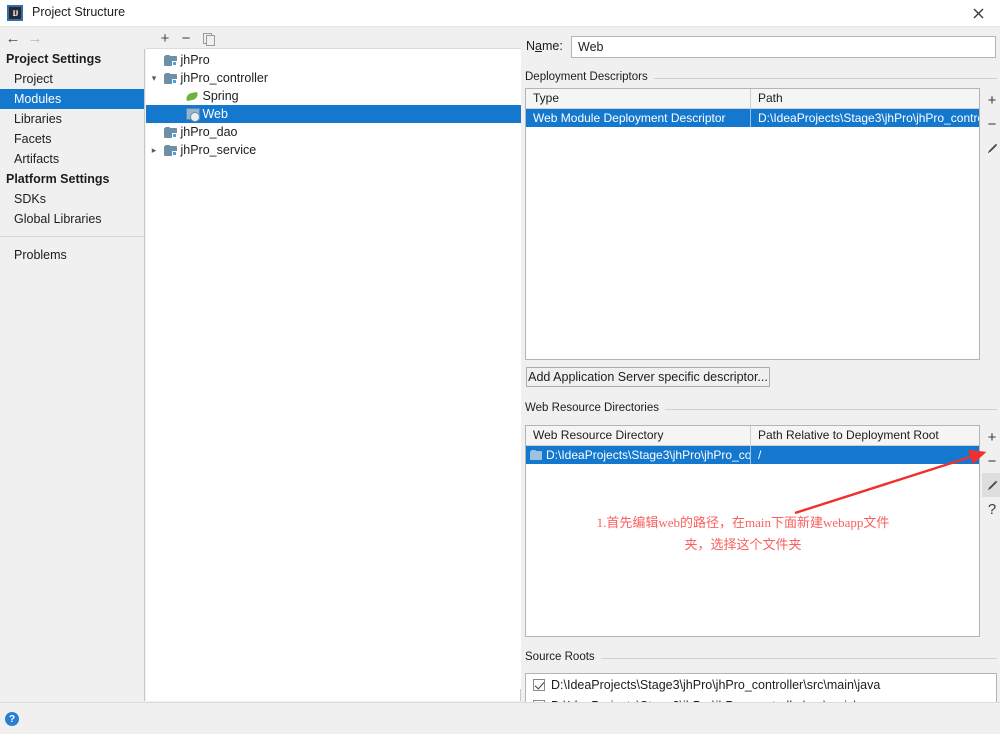  Describe the element at coordinates (991, 148) in the screenshot. I see `edit-descriptor-pencil-icon` at that location.